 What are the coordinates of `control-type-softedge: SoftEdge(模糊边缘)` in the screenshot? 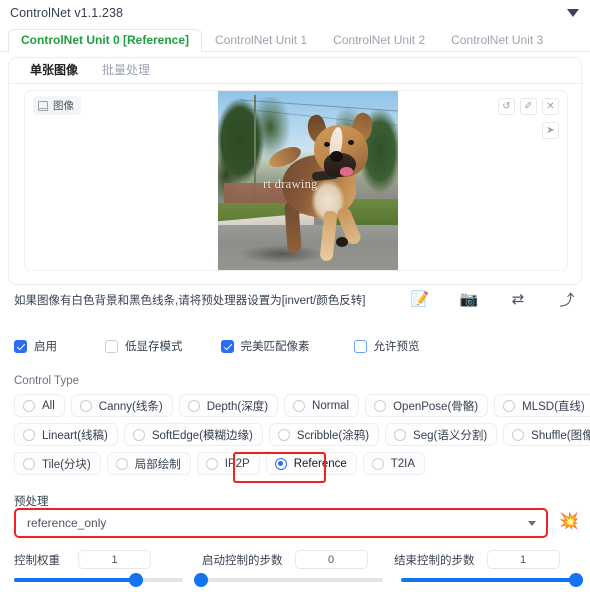 It's located at (193, 434).